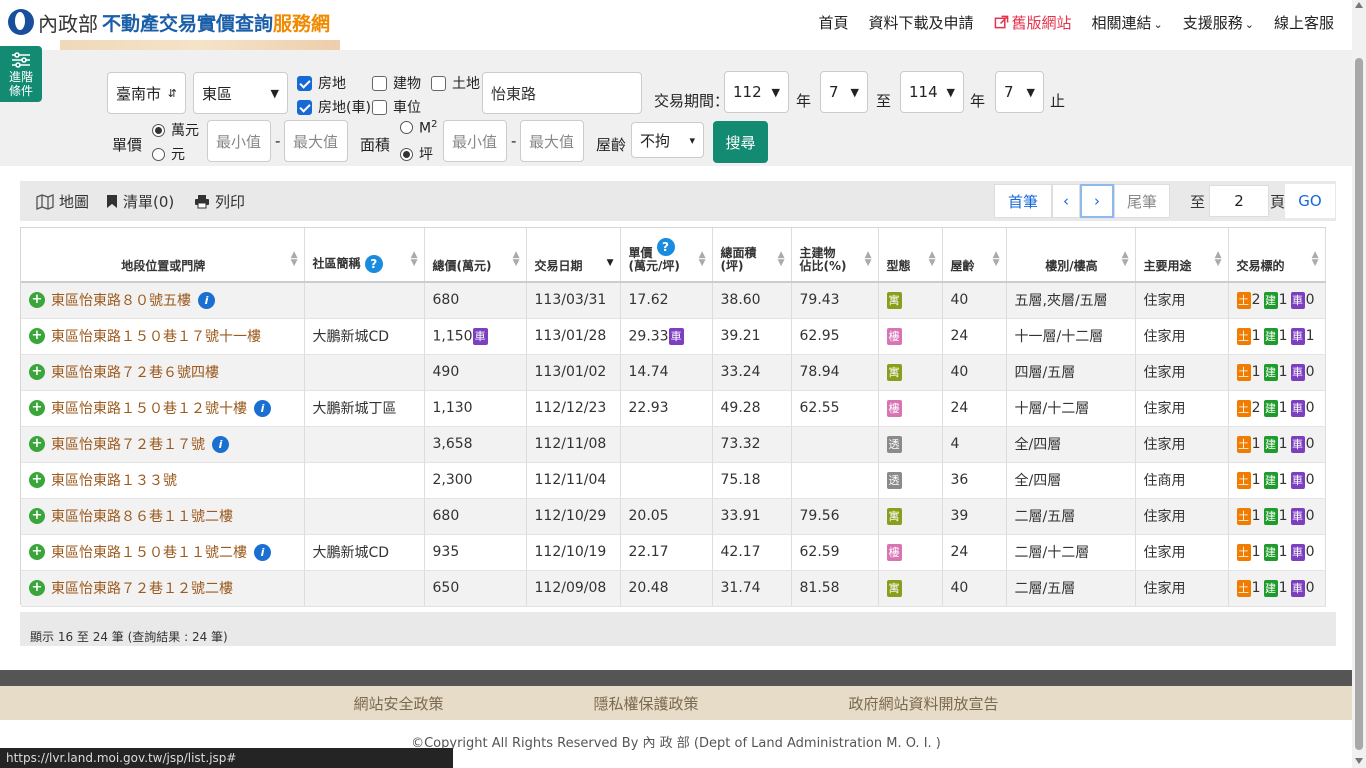 This screenshot has width=1366, height=768. What do you see at coordinates (932, 92) in the screenshot?
I see `end-year-select: 114 ▼` at bounding box center [932, 92].